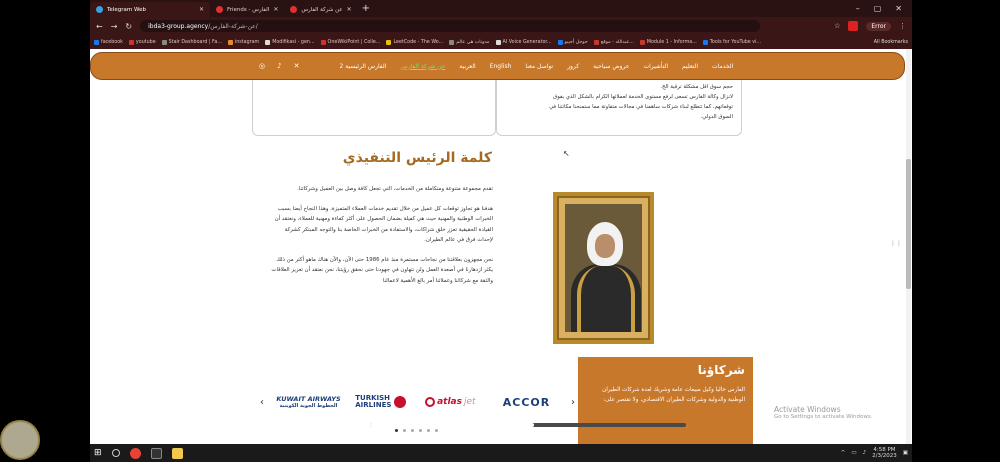 The width and height of the screenshot is (1000, 462). Describe the element at coordinates (905, 453) in the screenshot. I see `notification-icon: ▣` at that location.